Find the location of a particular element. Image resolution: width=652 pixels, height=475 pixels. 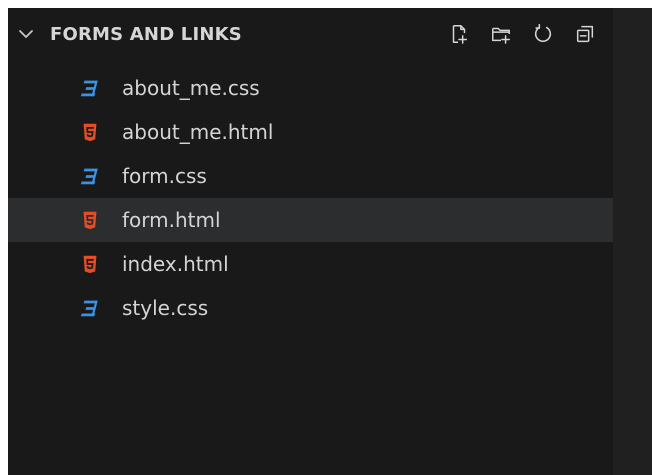

file-name: style.css is located at coordinates (165, 308).